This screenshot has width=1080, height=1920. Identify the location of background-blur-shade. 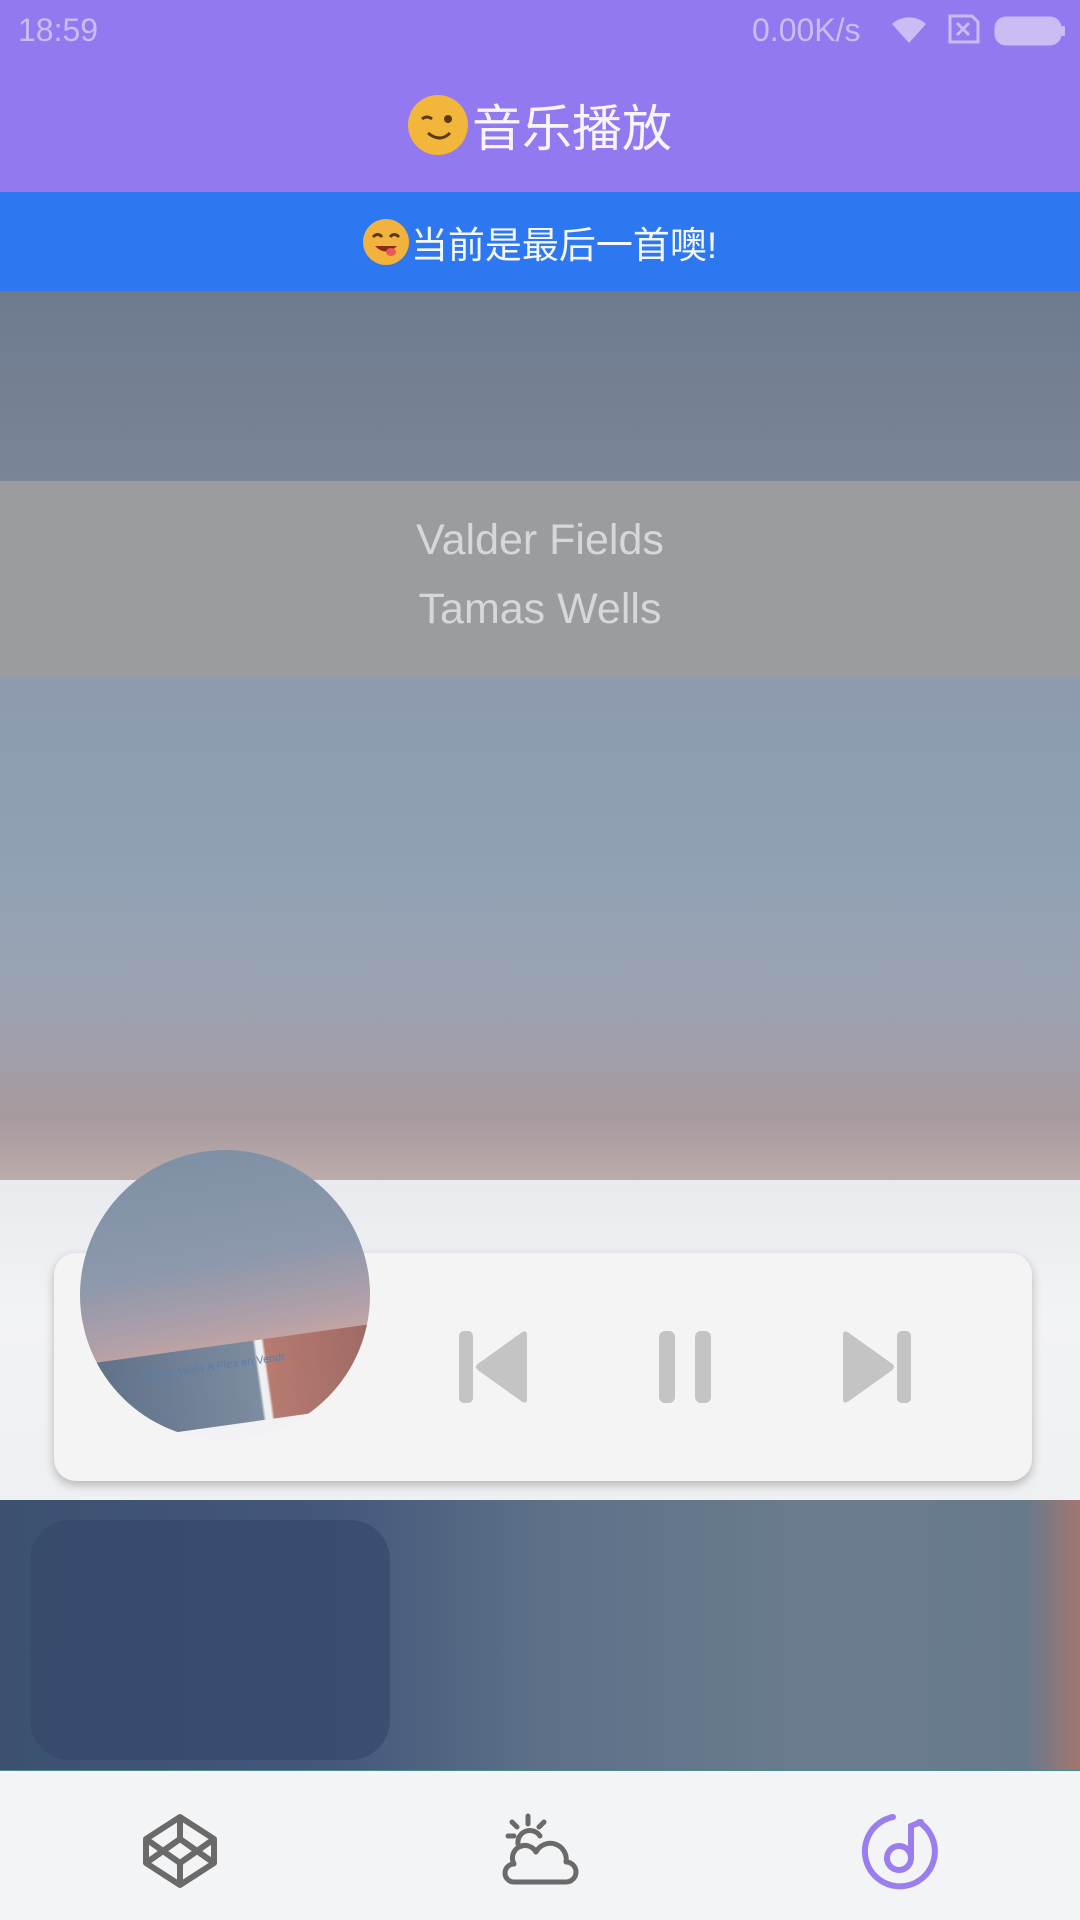
(210, 1640).